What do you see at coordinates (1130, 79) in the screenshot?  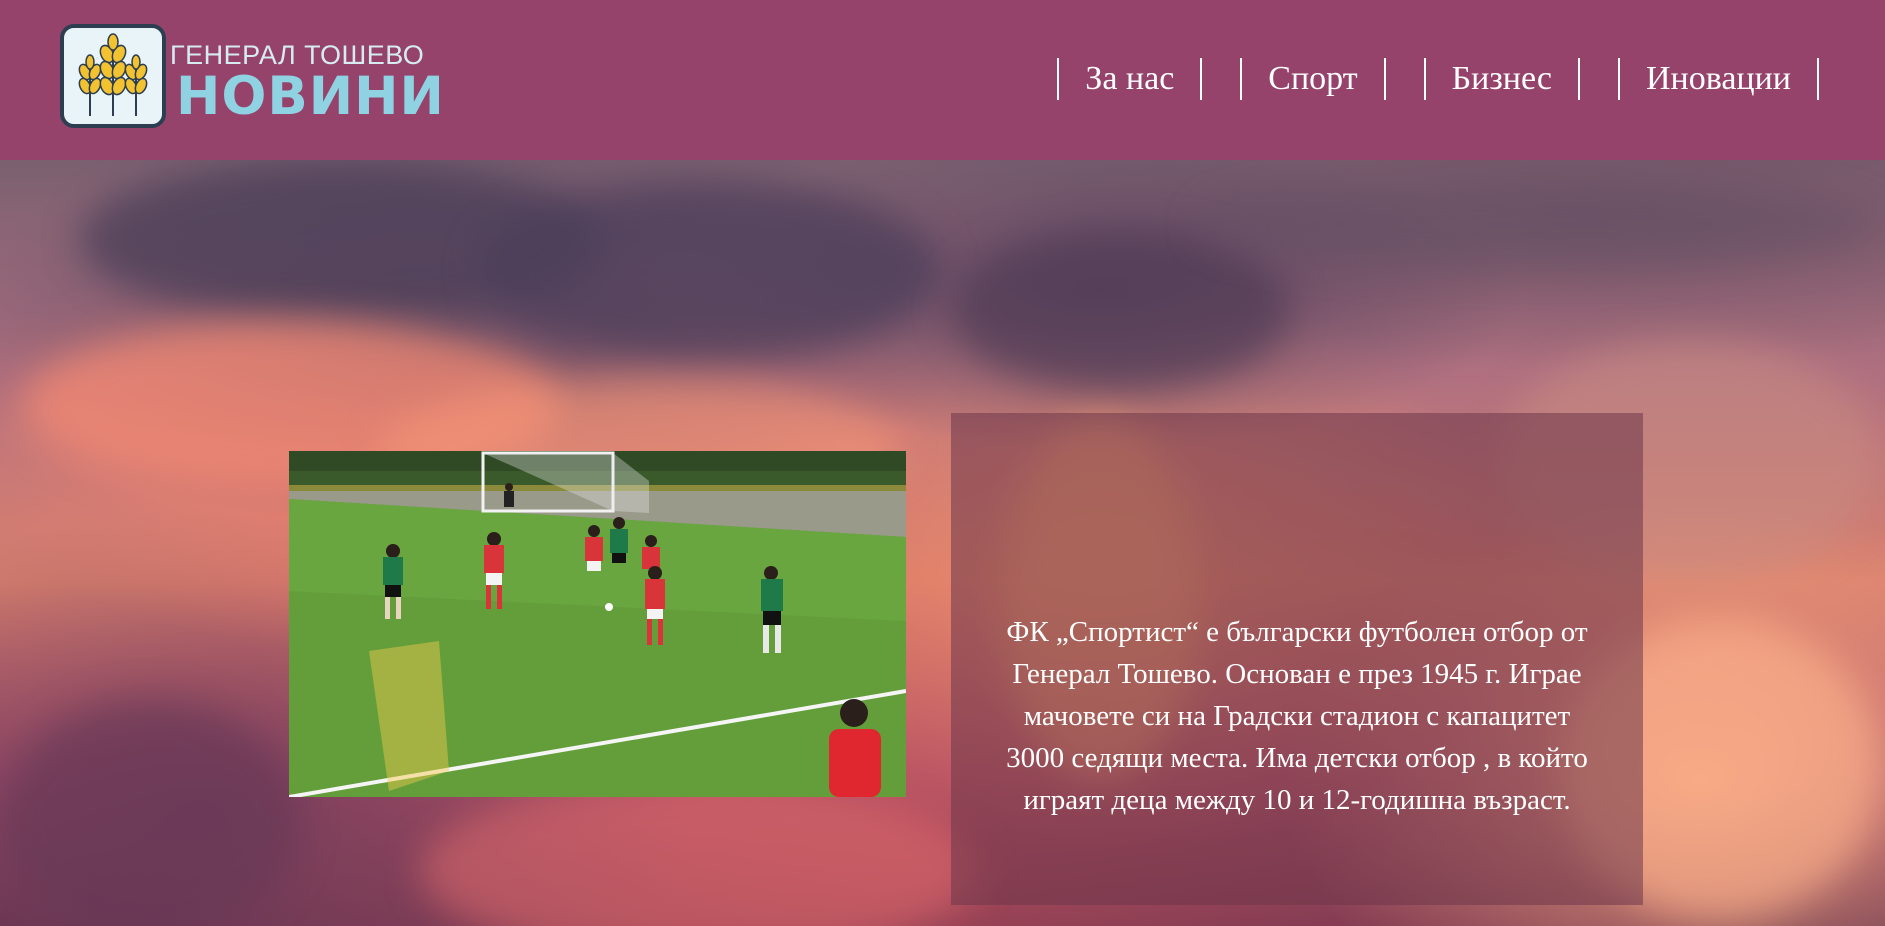 I see `nav-item-about: За нас` at bounding box center [1130, 79].